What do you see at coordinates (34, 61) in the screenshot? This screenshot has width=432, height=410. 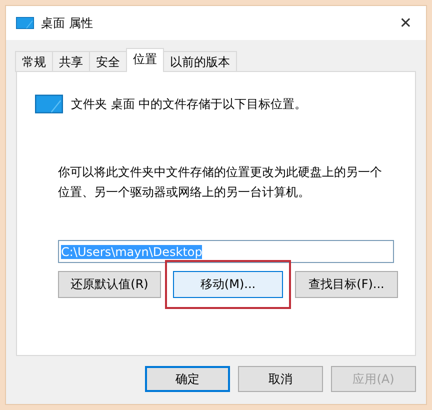 I see `tab: 常规` at bounding box center [34, 61].